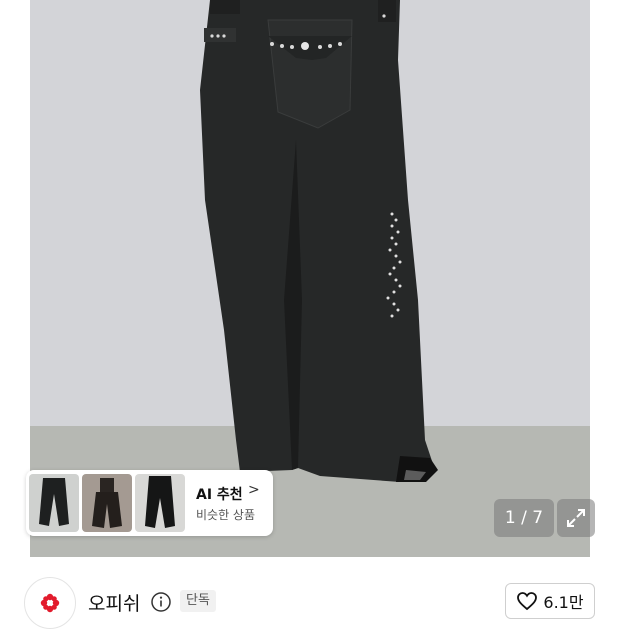 The height and width of the screenshot is (629, 620). What do you see at coordinates (527, 601) in the screenshot?
I see `heart-icon` at bounding box center [527, 601].